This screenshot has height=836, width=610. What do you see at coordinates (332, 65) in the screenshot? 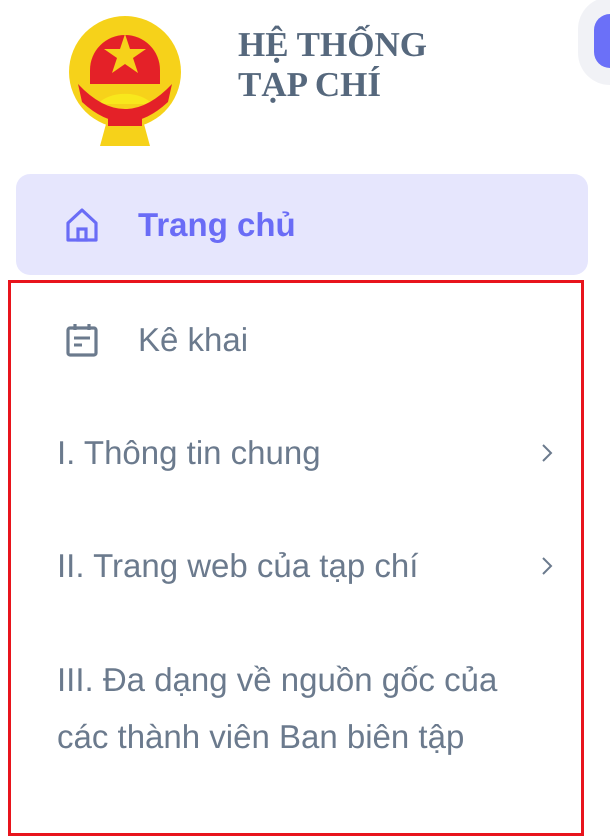
I see `app-title: HỆ THỐNG TẠP CHÍ` at bounding box center [332, 65].